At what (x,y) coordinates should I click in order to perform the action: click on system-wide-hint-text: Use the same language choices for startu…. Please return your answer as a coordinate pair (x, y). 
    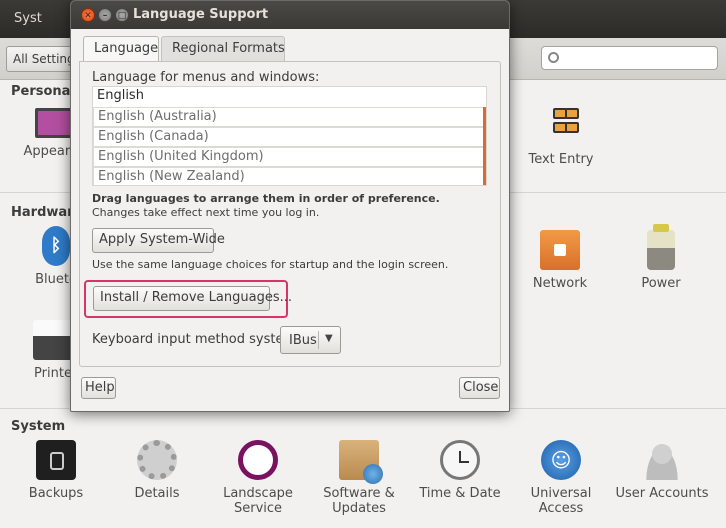
    Looking at the image, I should click on (270, 264).